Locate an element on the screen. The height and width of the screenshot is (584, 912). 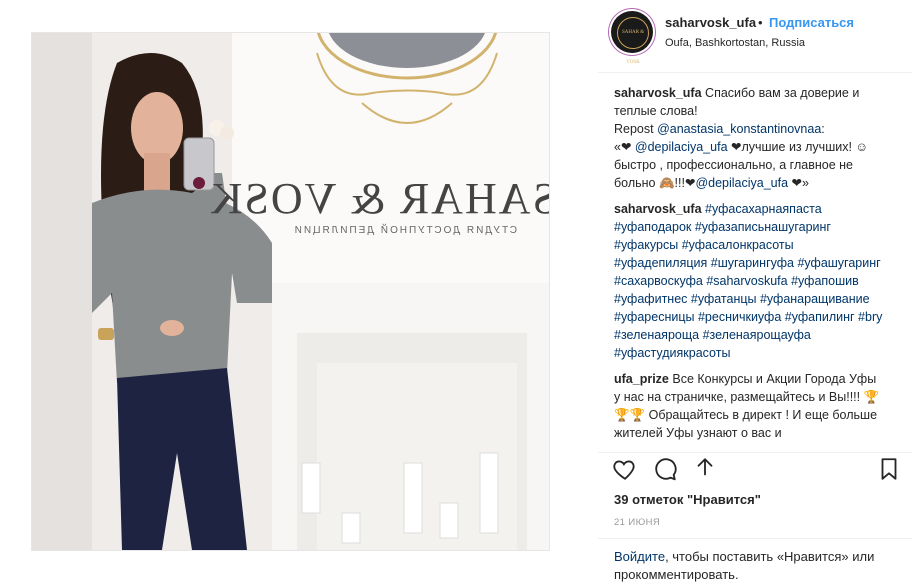
actions-divider is located at coordinates (755, 452).